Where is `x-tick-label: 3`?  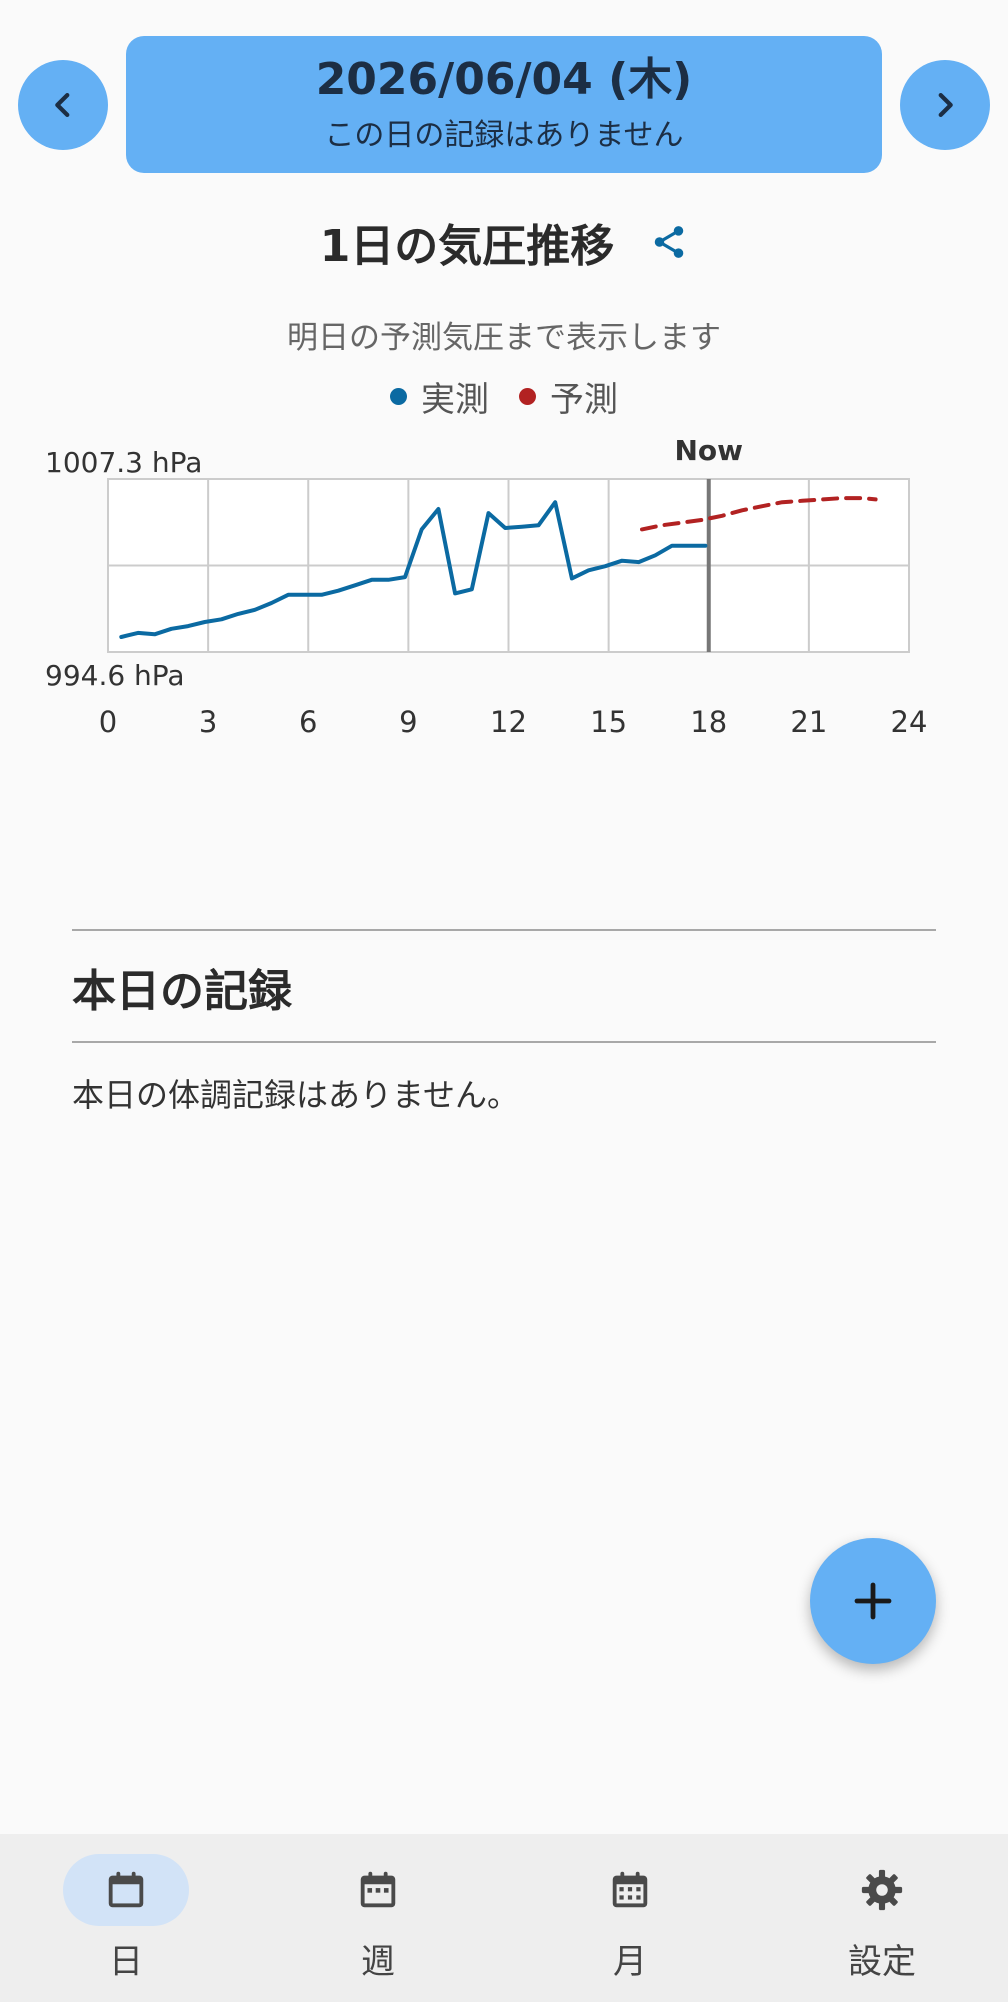
x-tick-label: 3 is located at coordinates (208, 722).